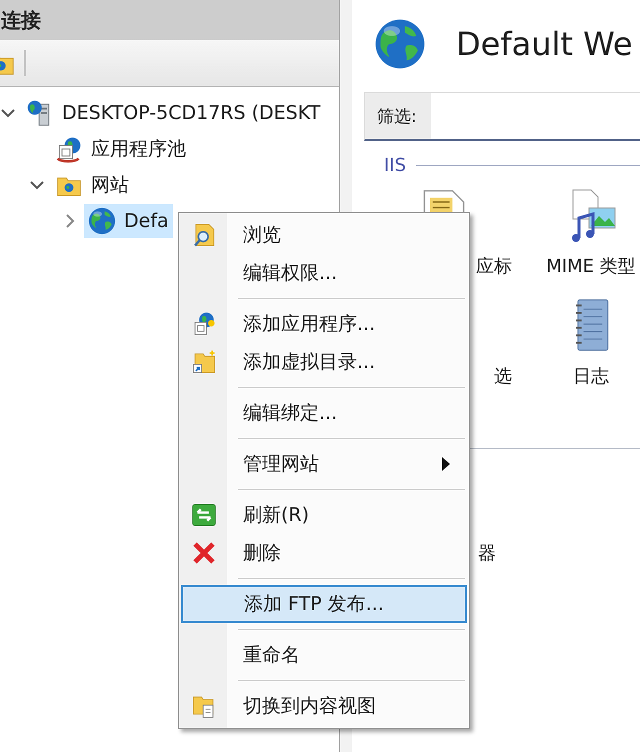 This screenshot has height=752, width=640. Describe the element at coordinates (204, 362) in the screenshot. I see `folder-shortcut-icon` at that location.